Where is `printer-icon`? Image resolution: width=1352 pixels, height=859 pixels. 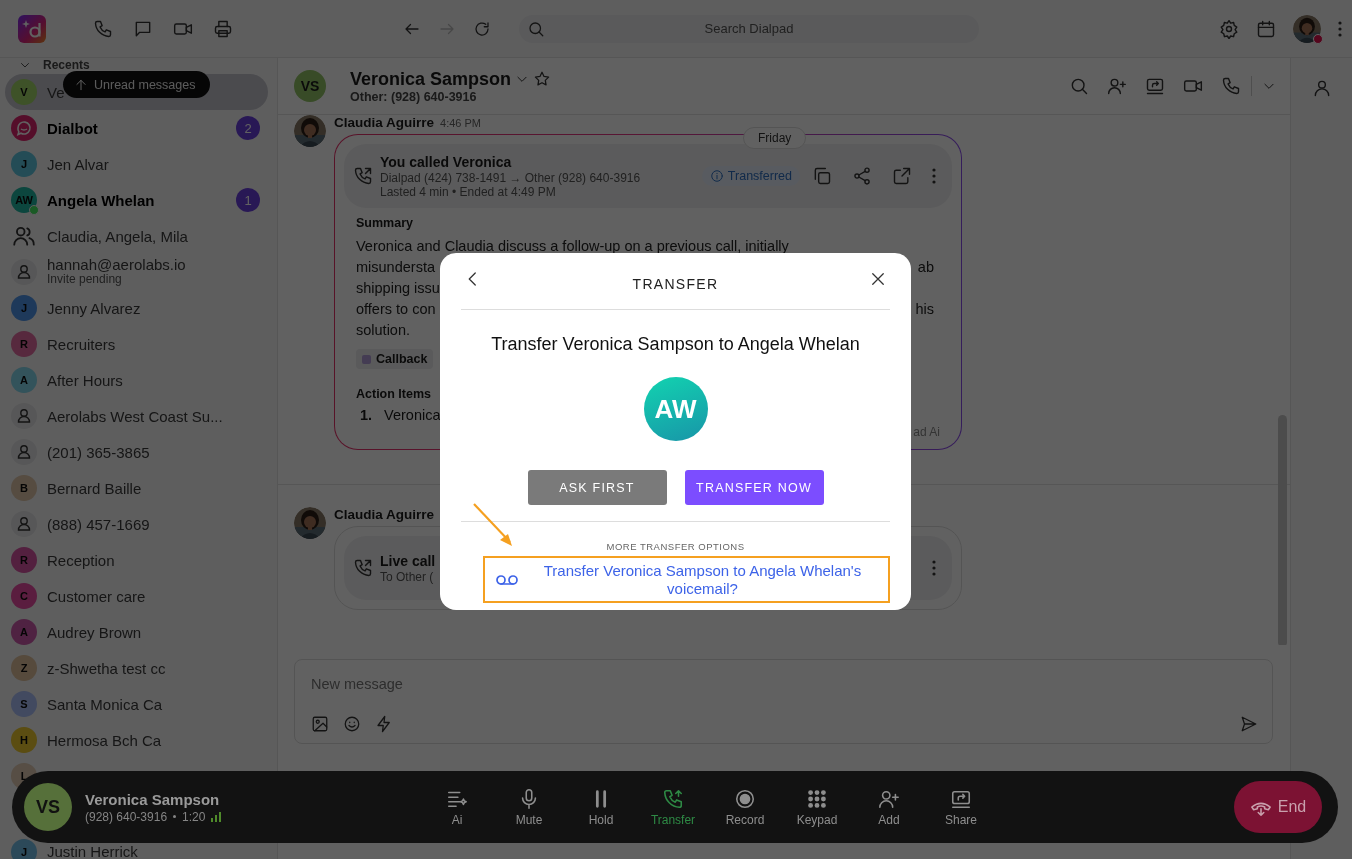
printer-icon is located at coordinates (223, 28).